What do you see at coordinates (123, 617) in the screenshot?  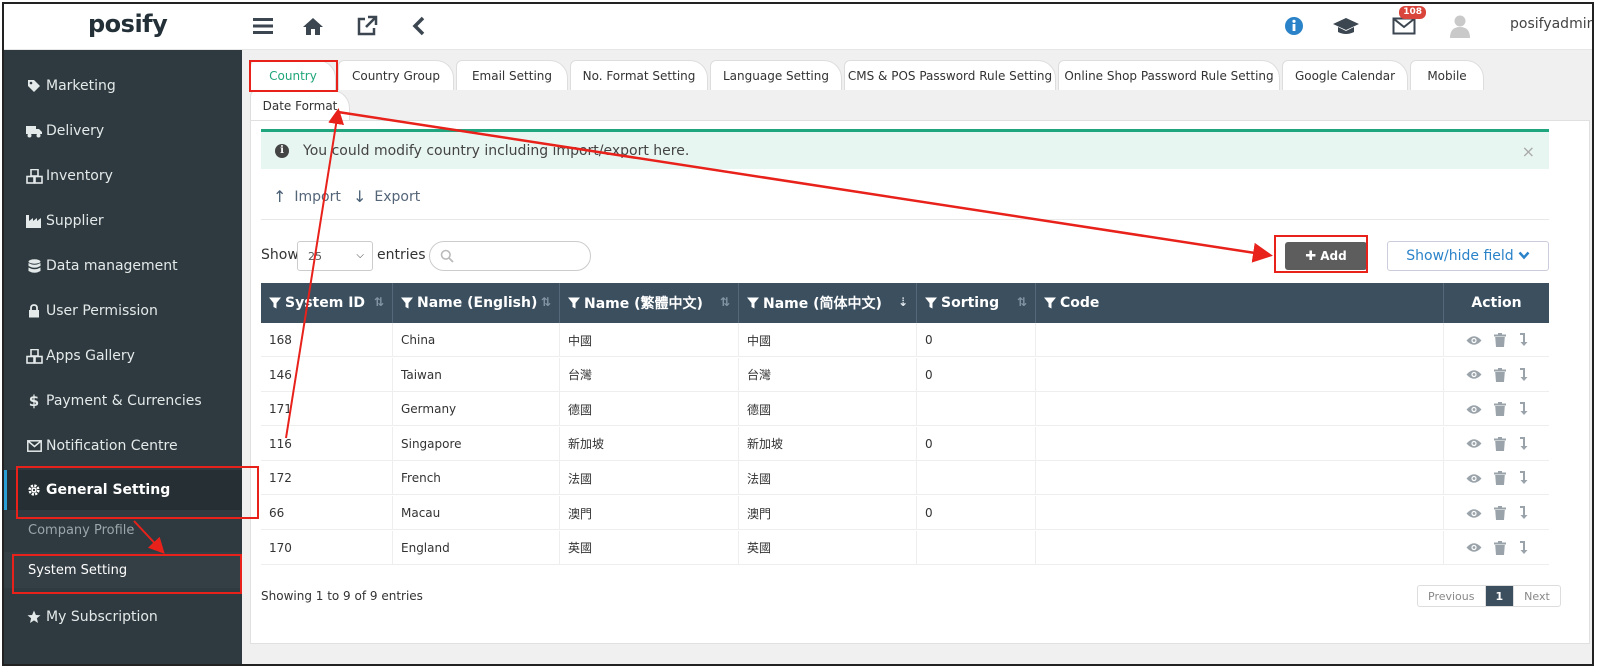 I see `sidebar-item-my-subscription: My Subscription` at bounding box center [123, 617].